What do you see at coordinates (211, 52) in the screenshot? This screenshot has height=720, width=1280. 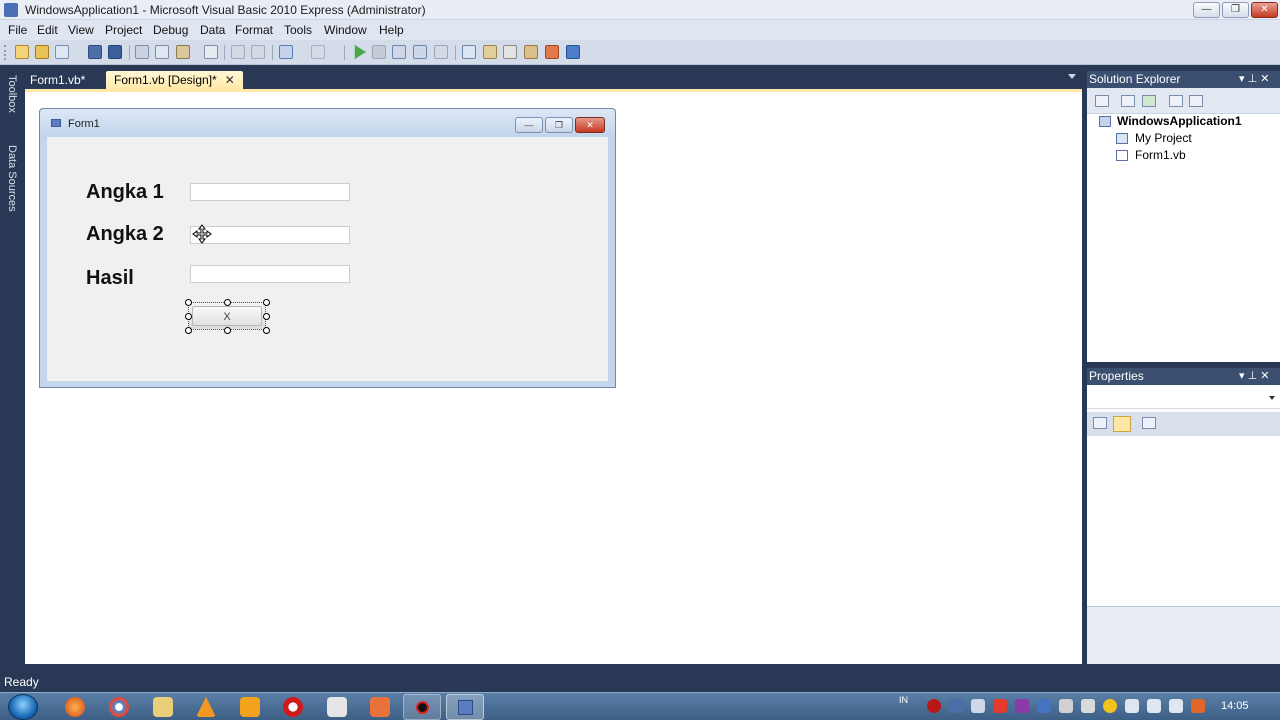 I see `find-icon` at bounding box center [211, 52].